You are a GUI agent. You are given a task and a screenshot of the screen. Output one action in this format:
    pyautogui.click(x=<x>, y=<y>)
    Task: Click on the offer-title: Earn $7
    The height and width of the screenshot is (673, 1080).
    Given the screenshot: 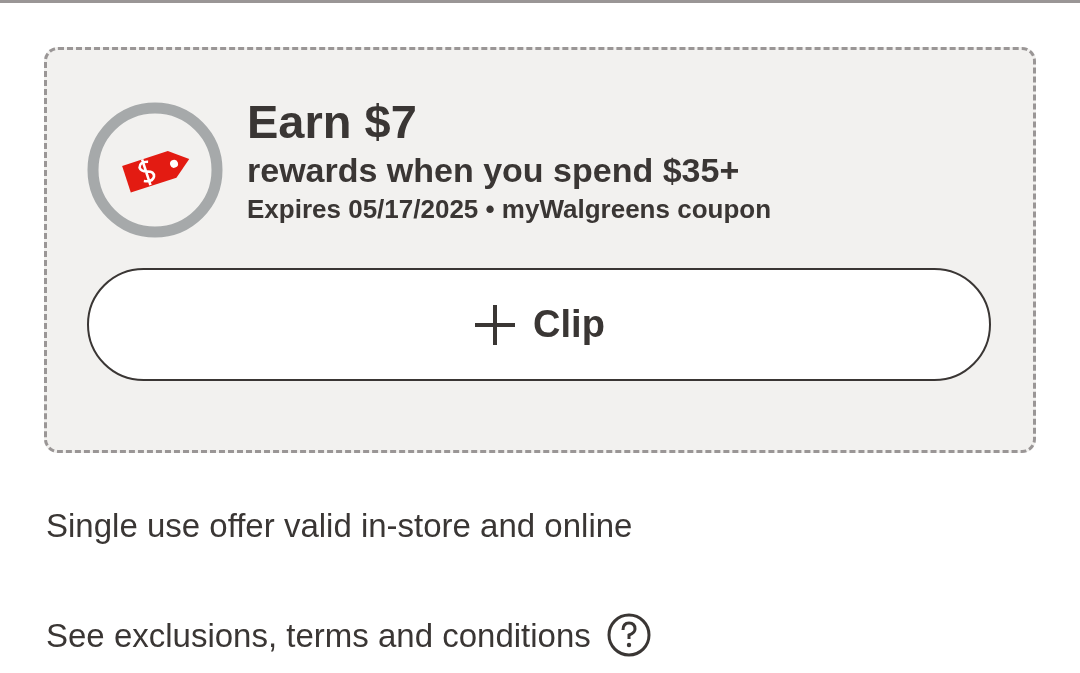 What is the action you would take?
    pyautogui.click(x=332, y=122)
    